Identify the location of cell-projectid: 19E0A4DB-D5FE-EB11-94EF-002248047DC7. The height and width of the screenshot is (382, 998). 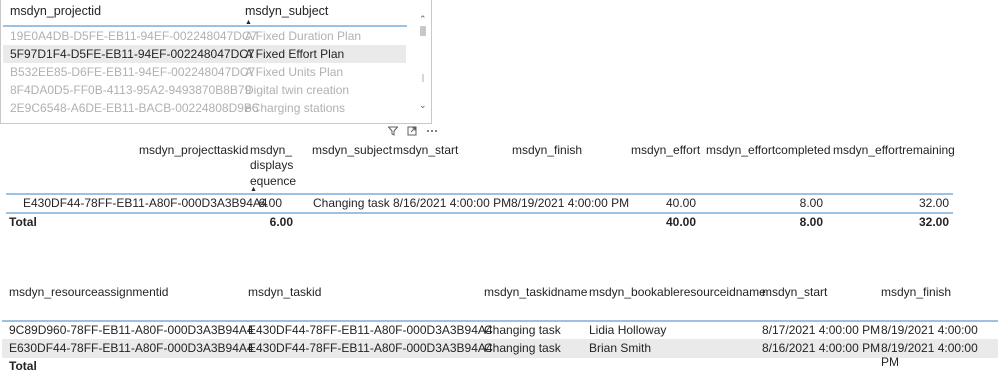
(134, 36).